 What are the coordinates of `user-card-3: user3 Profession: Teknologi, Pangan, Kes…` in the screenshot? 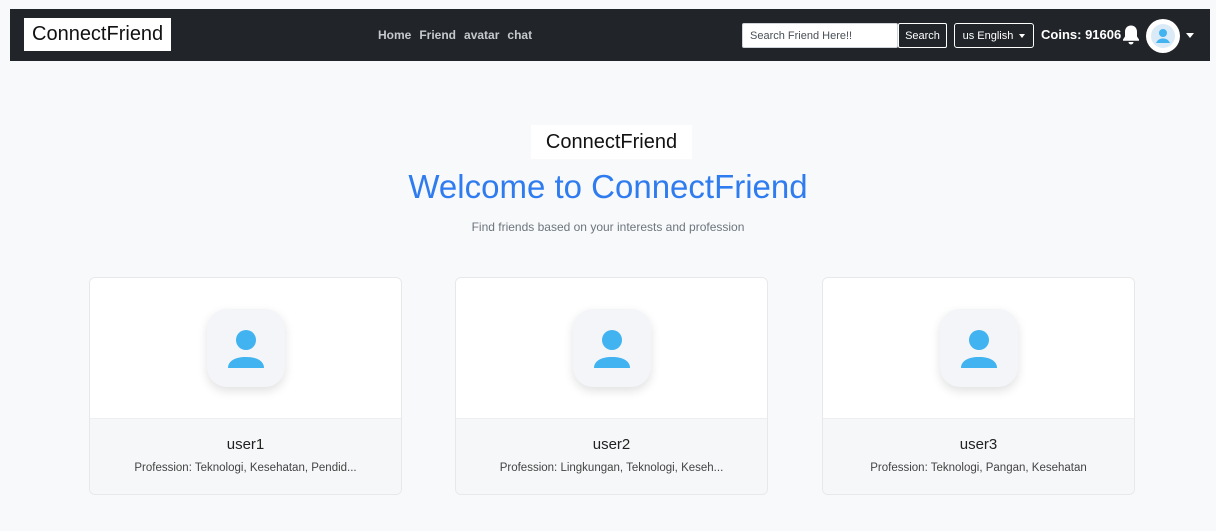 It's located at (978, 386).